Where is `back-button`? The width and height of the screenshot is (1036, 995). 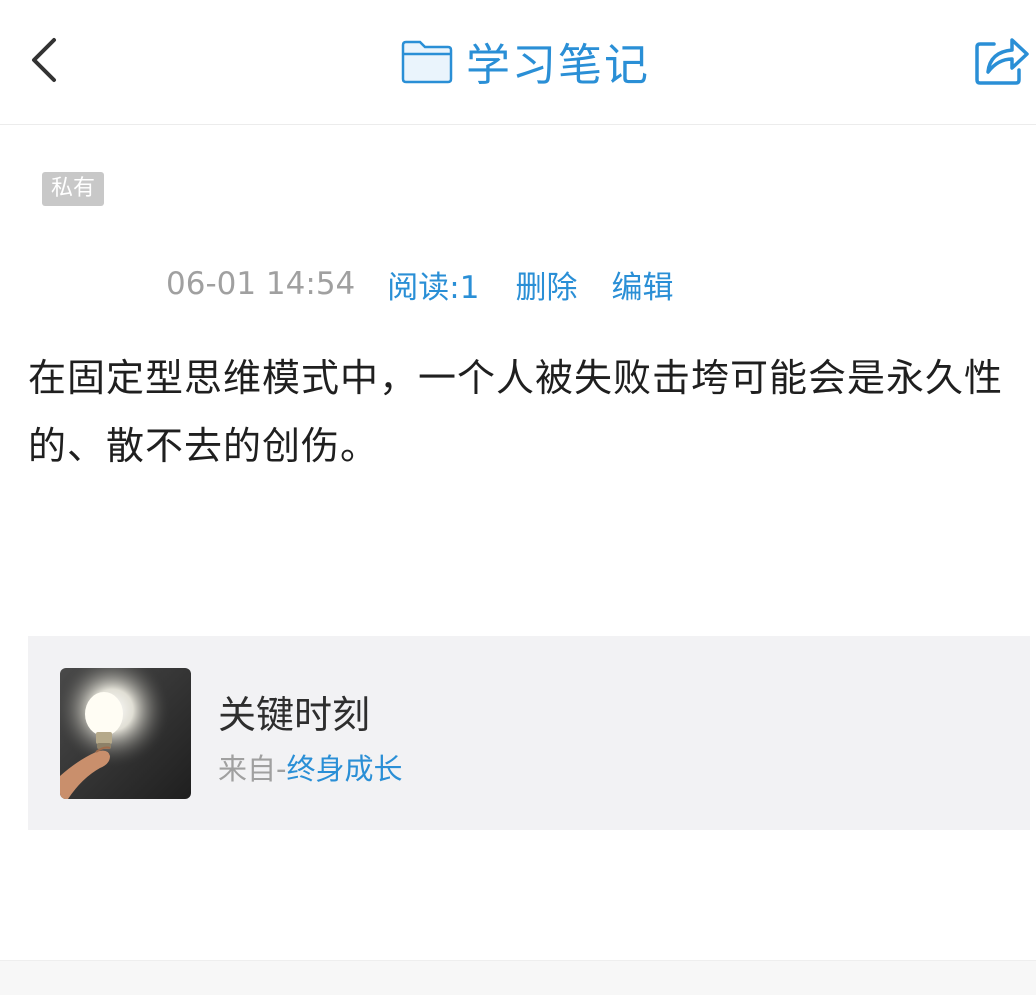
back-button is located at coordinates (47, 60).